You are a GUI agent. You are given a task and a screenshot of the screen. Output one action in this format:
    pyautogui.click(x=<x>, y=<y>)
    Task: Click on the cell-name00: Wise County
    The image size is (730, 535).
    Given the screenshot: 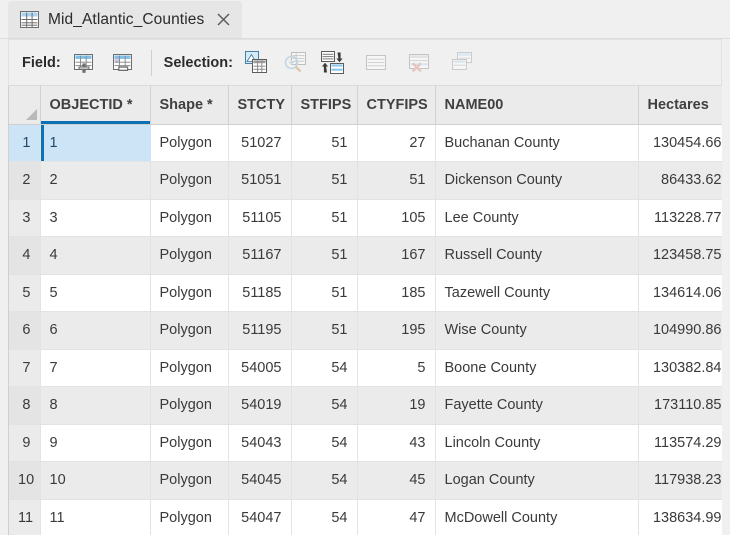 What is the action you would take?
    pyautogui.click(x=537, y=330)
    